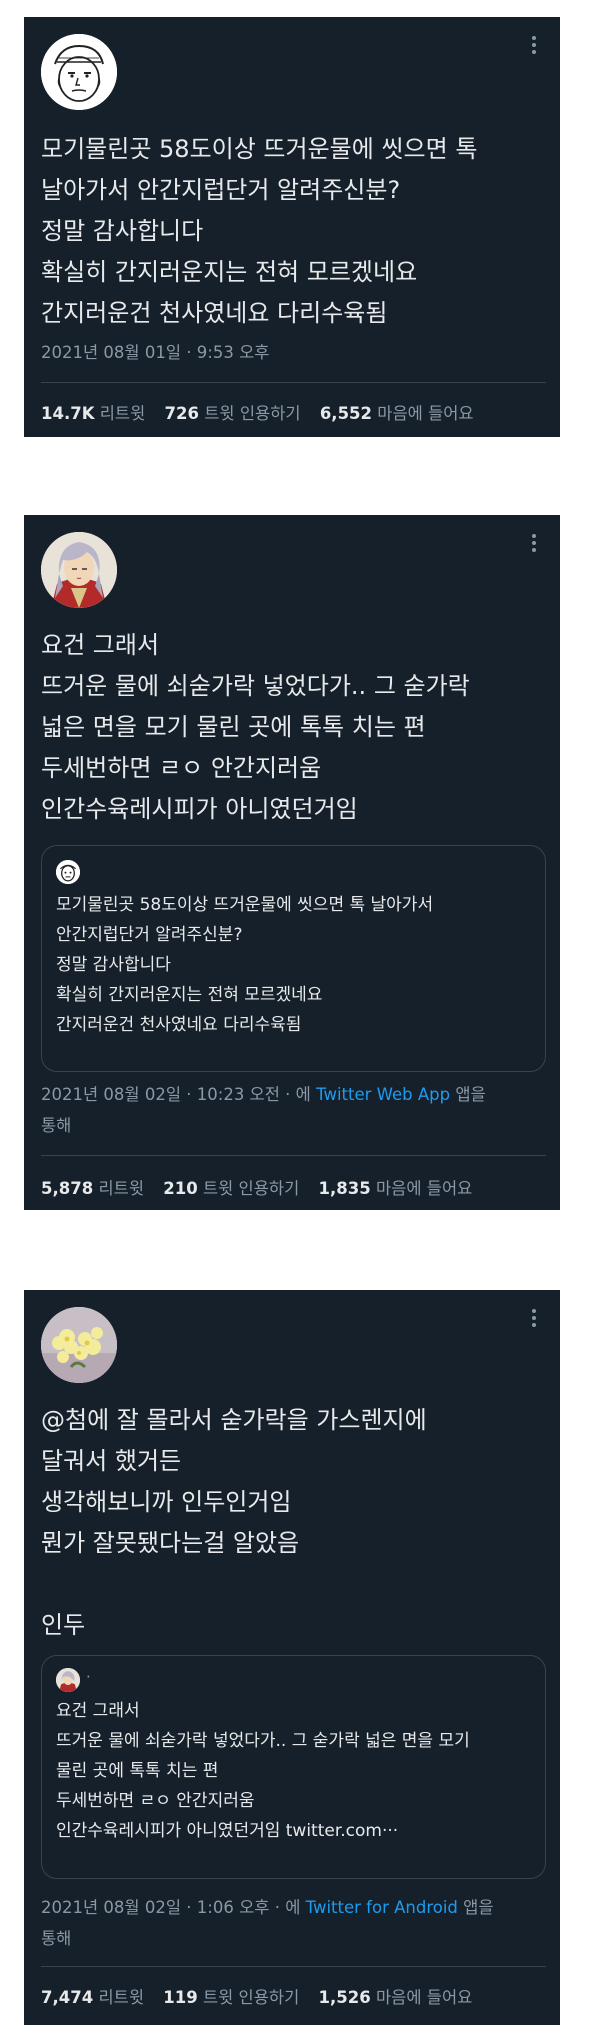 The height and width of the screenshot is (2040, 600). Describe the element at coordinates (233, 413) in the screenshot. I see `quotes-stat: 726 트윗 인용하기` at that location.